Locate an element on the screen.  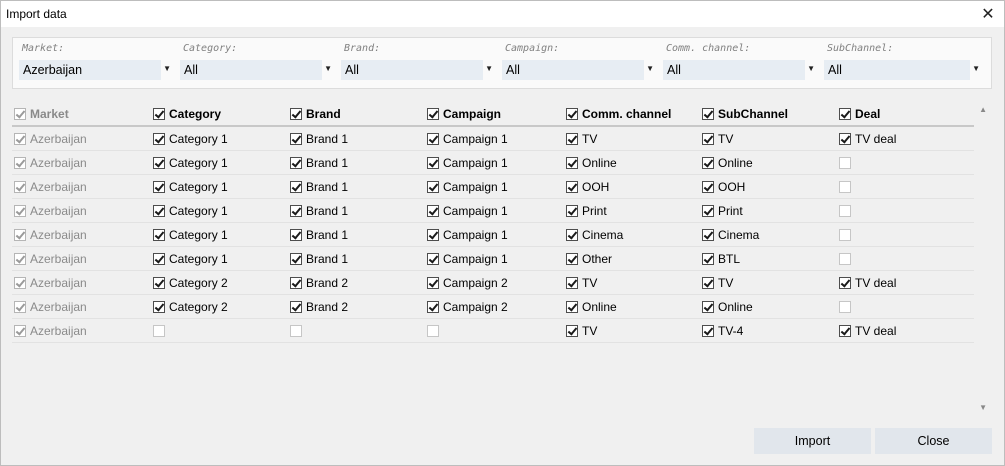
close-icon: ✕ is located at coordinates (988, 14).